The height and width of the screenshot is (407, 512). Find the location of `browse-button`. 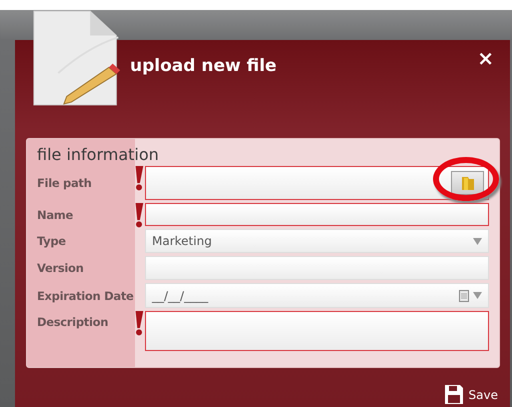

browse-button is located at coordinates (467, 183).